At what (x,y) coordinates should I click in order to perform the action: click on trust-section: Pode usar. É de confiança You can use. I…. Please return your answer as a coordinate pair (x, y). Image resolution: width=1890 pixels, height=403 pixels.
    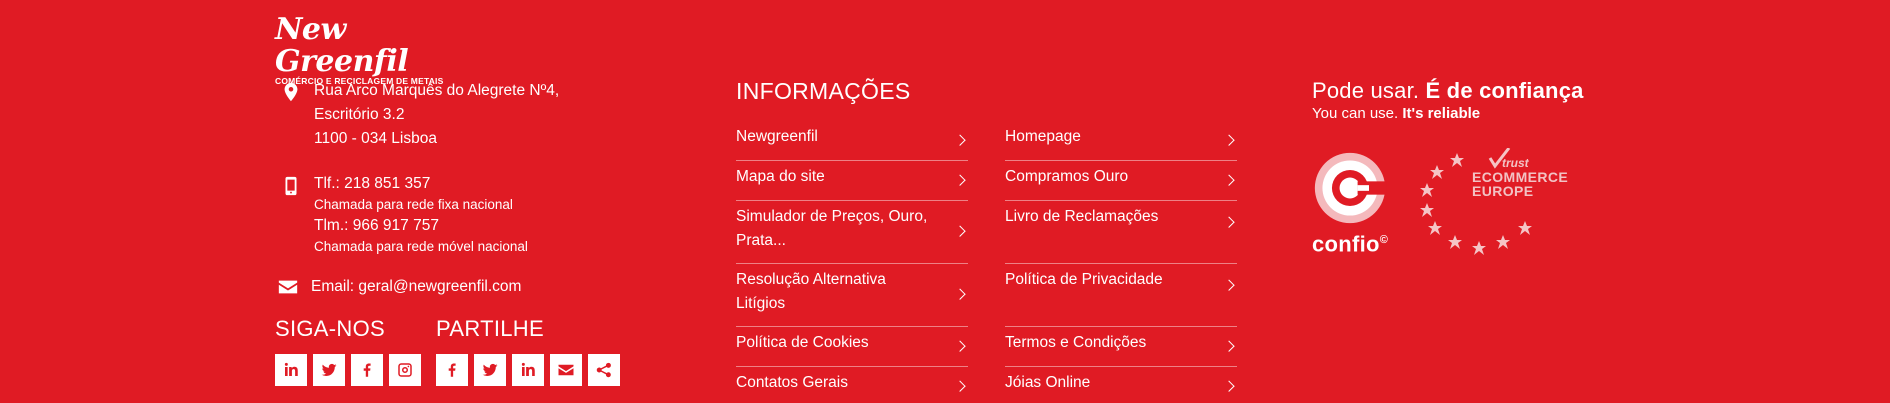
    Looking at the image, I should click on (1522, 174).